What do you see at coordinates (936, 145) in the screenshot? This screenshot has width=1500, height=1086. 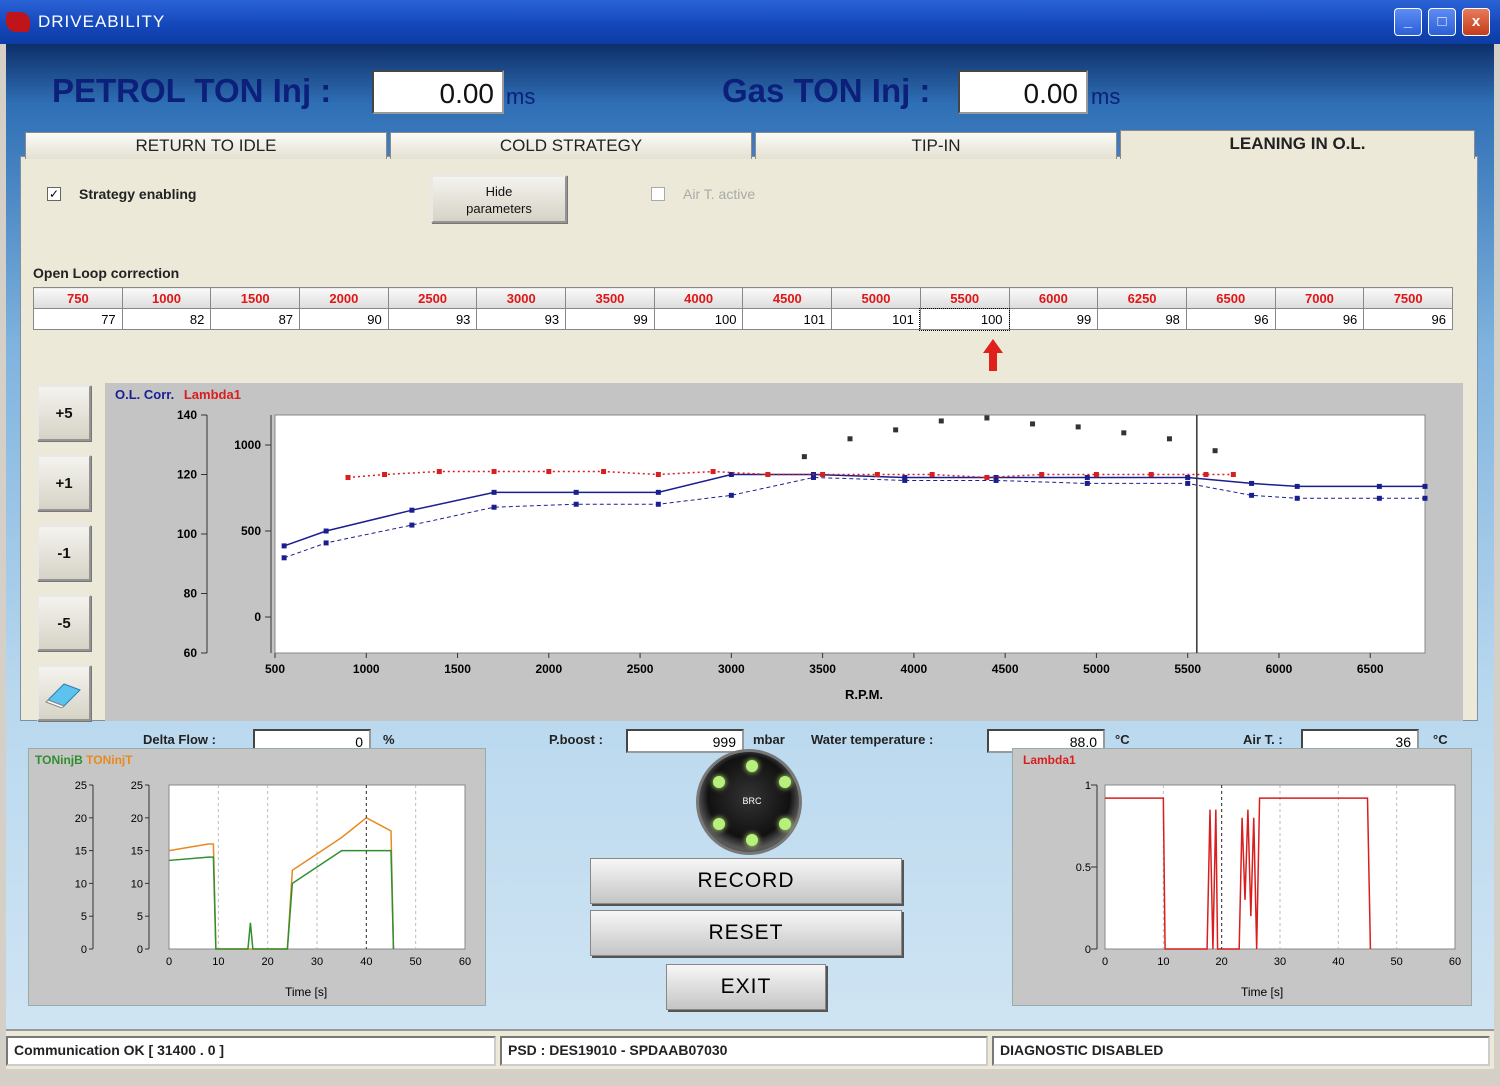 I see `tab-tip-in: TIP-IN` at bounding box center [936, 145].